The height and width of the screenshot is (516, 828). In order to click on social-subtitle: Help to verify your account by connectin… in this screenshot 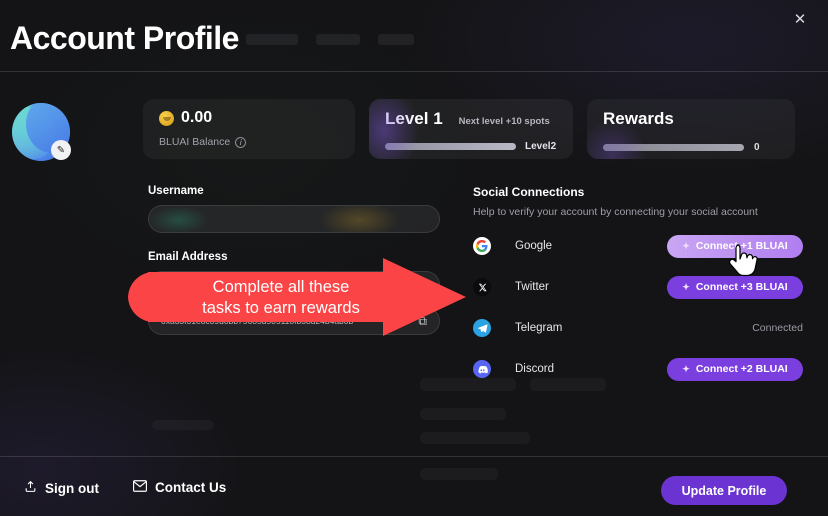, I will do `click(615, 212)`.